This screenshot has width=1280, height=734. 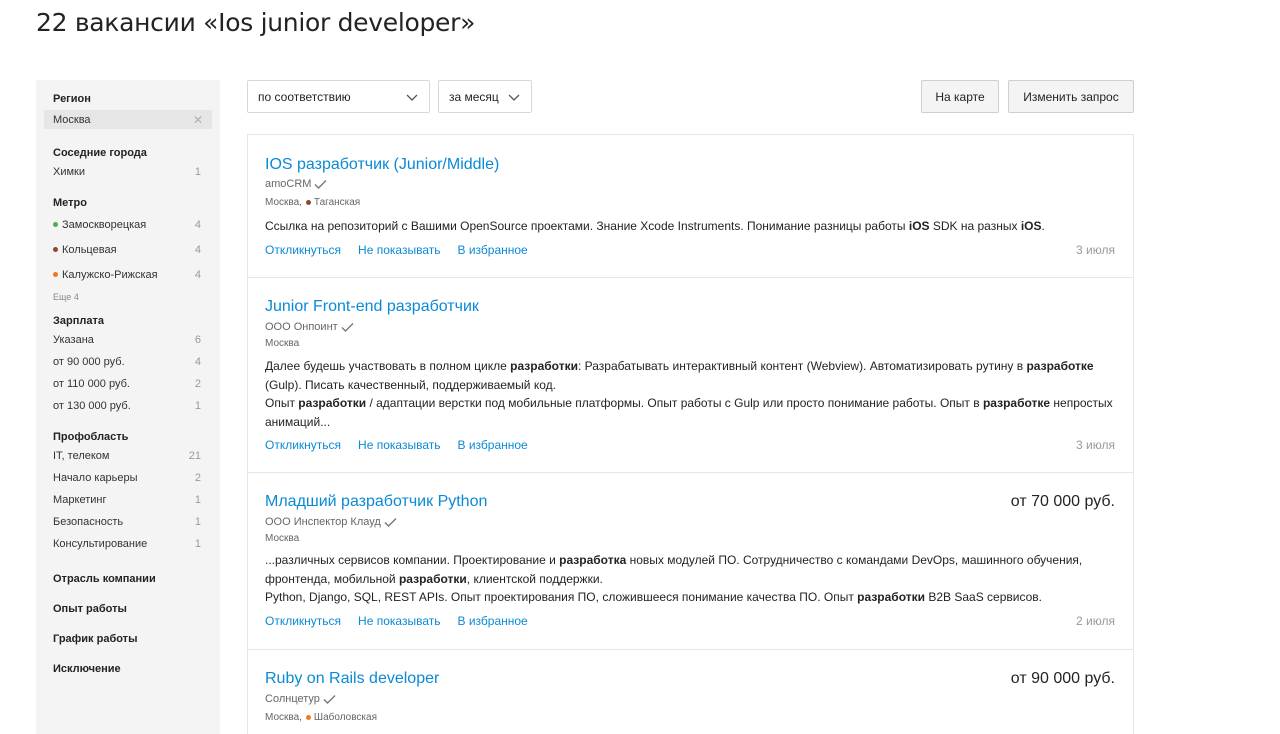 I want to click on salary-item-label: от 90 000 руб., so click(x=89, y=362).